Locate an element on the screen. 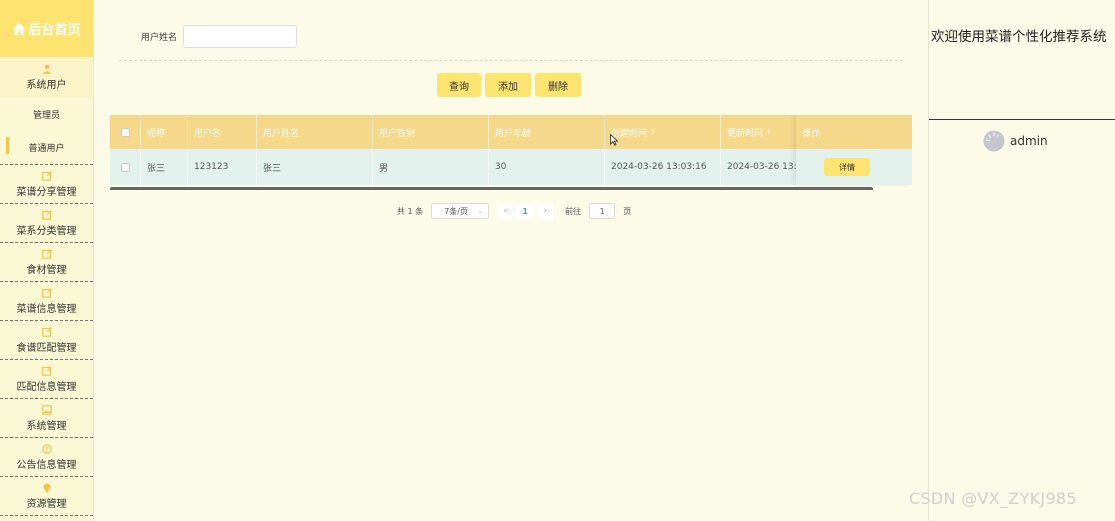 The image size is (1115, 521). header-gender: 用户性别 is located at coordinates (431, 132).